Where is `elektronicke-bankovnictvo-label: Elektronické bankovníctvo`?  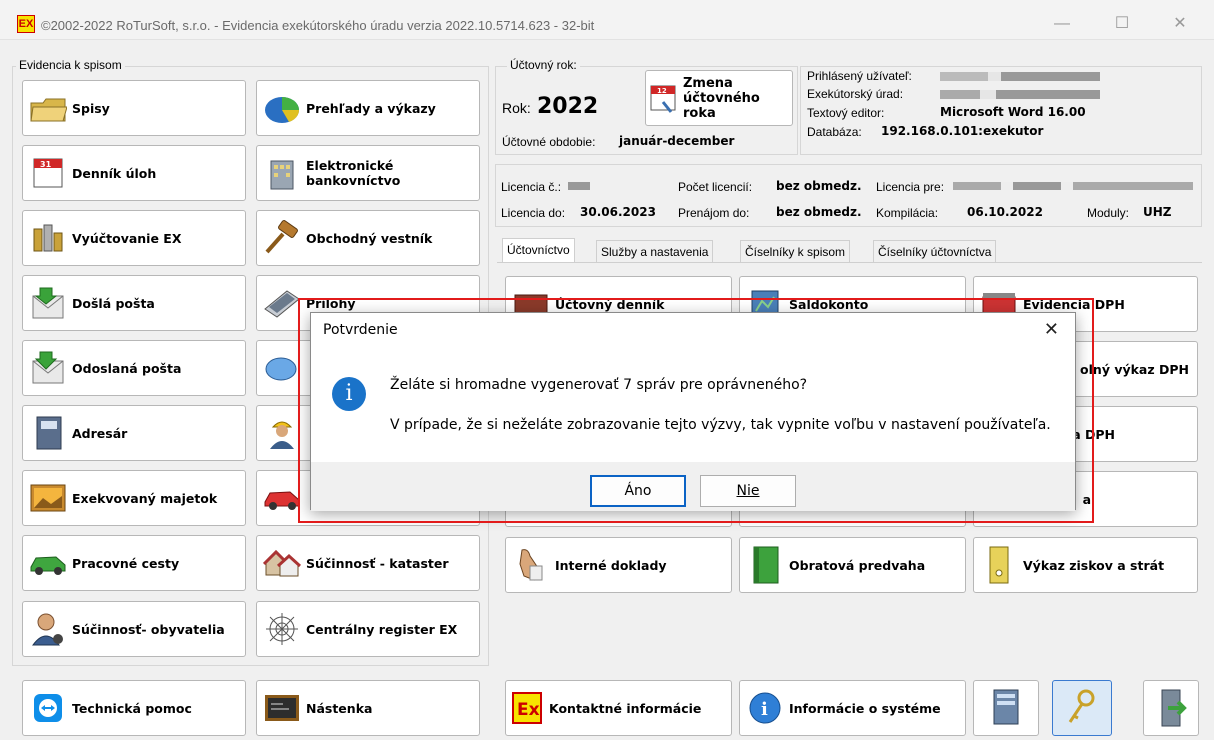
elektronicke-bankovnictvo-label: Elektronické bankovníctvo is located at coordinates (353, 173).